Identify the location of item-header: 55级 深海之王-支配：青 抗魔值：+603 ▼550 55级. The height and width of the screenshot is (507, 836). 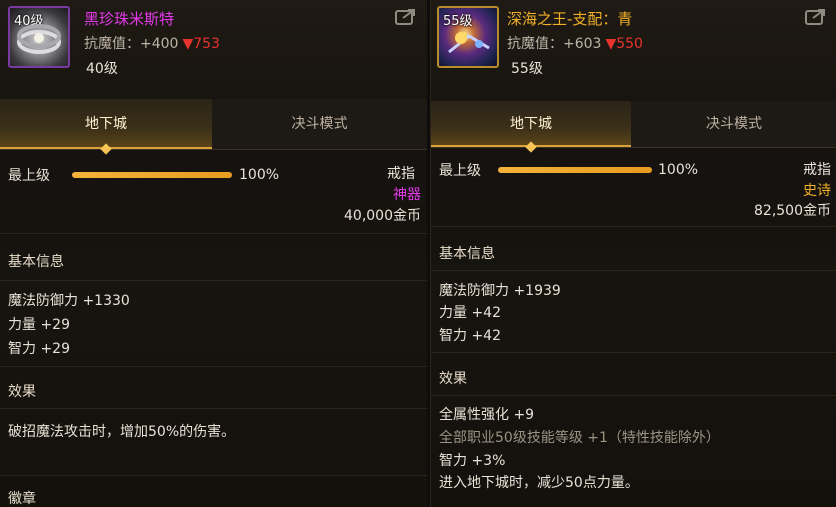
(633, 49).